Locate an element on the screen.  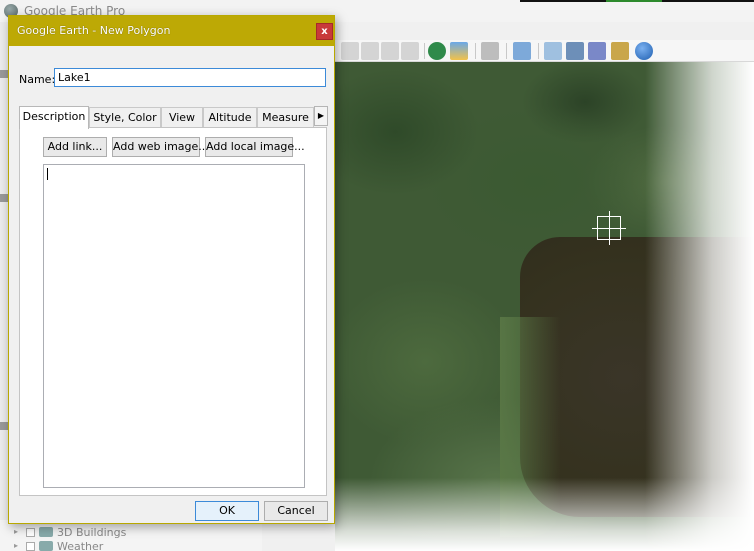
historical-imagery-icon is located at coordinates (437, 51).